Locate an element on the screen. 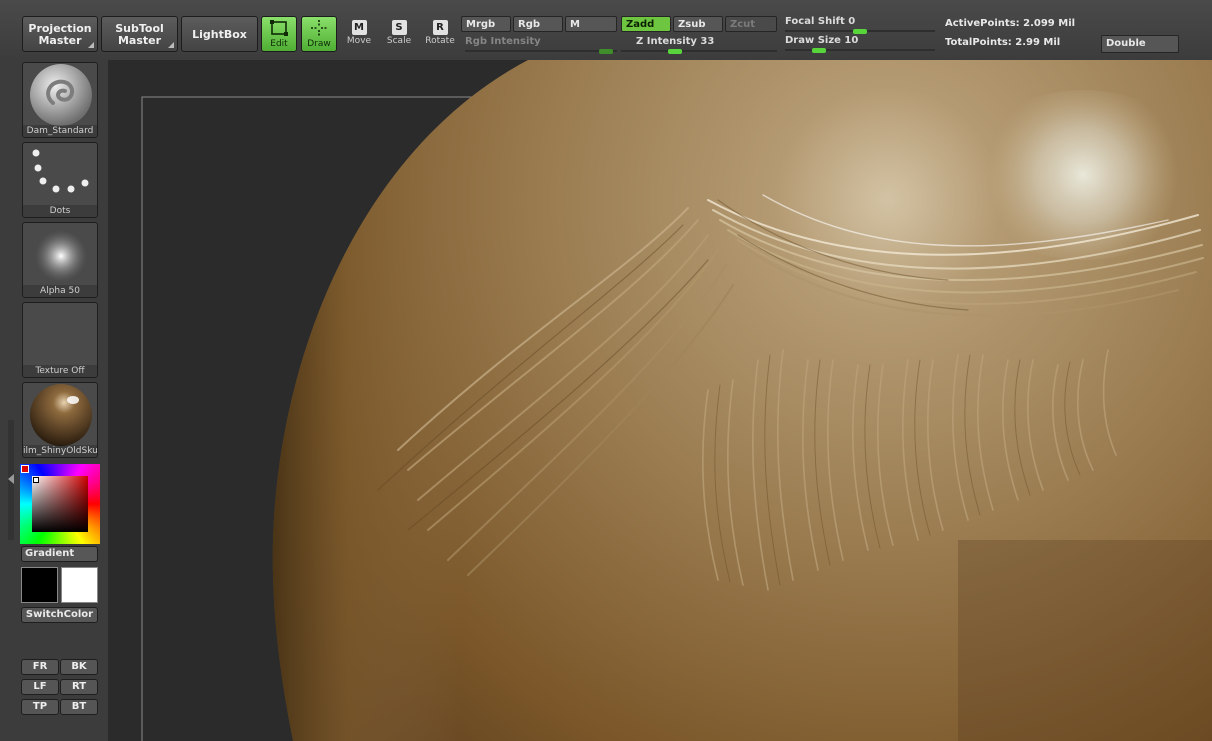 Image resolution: width=1212 pixels, height=741 pixels. specular-highlight is located at coordinates (1083, 175).